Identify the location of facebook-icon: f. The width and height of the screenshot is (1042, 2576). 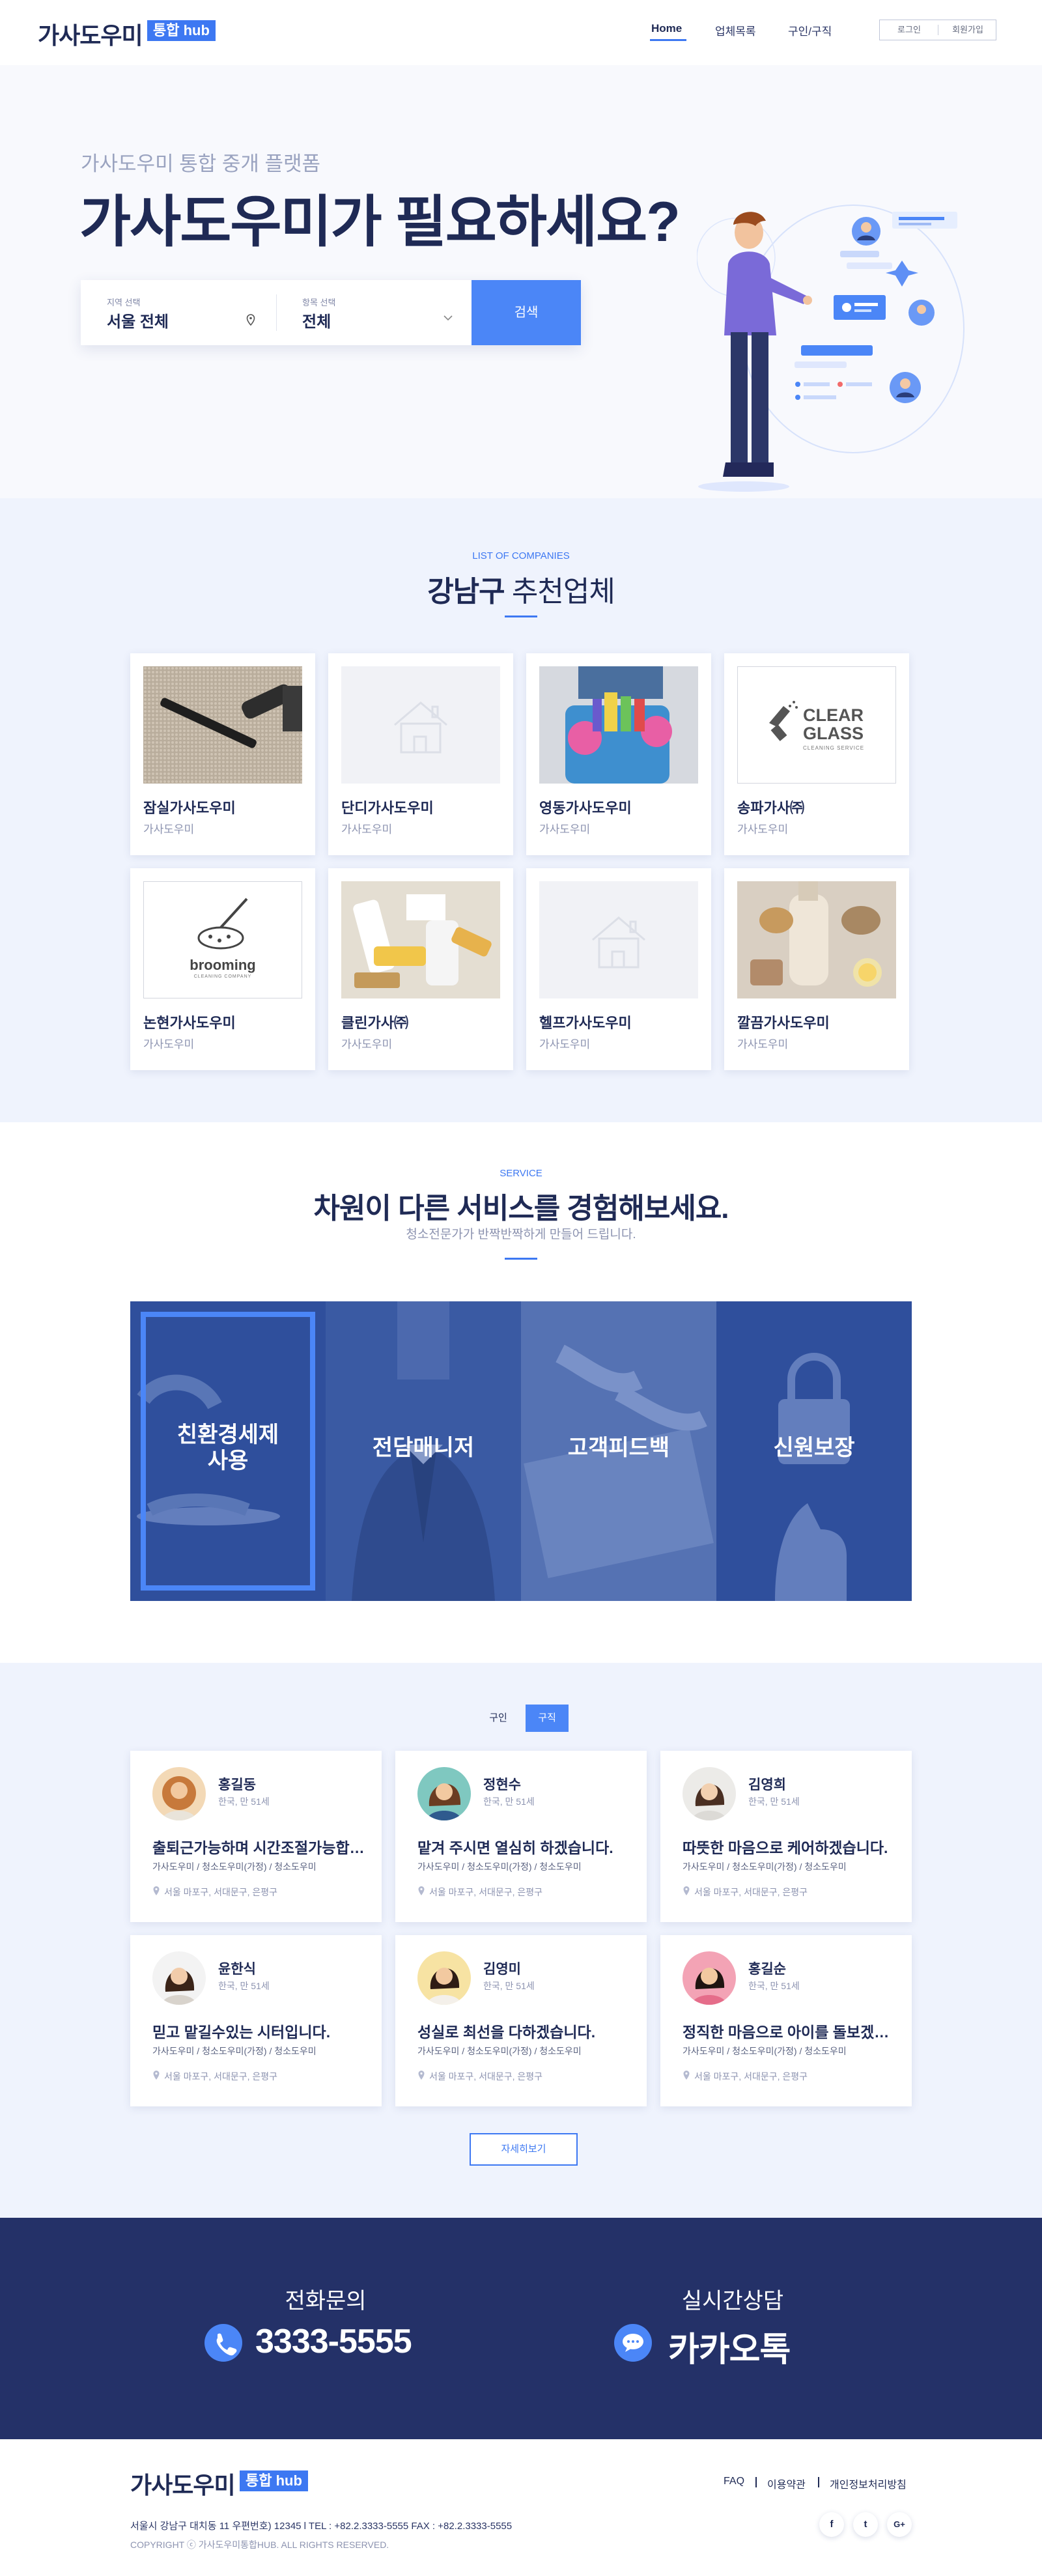
(831, 2524).